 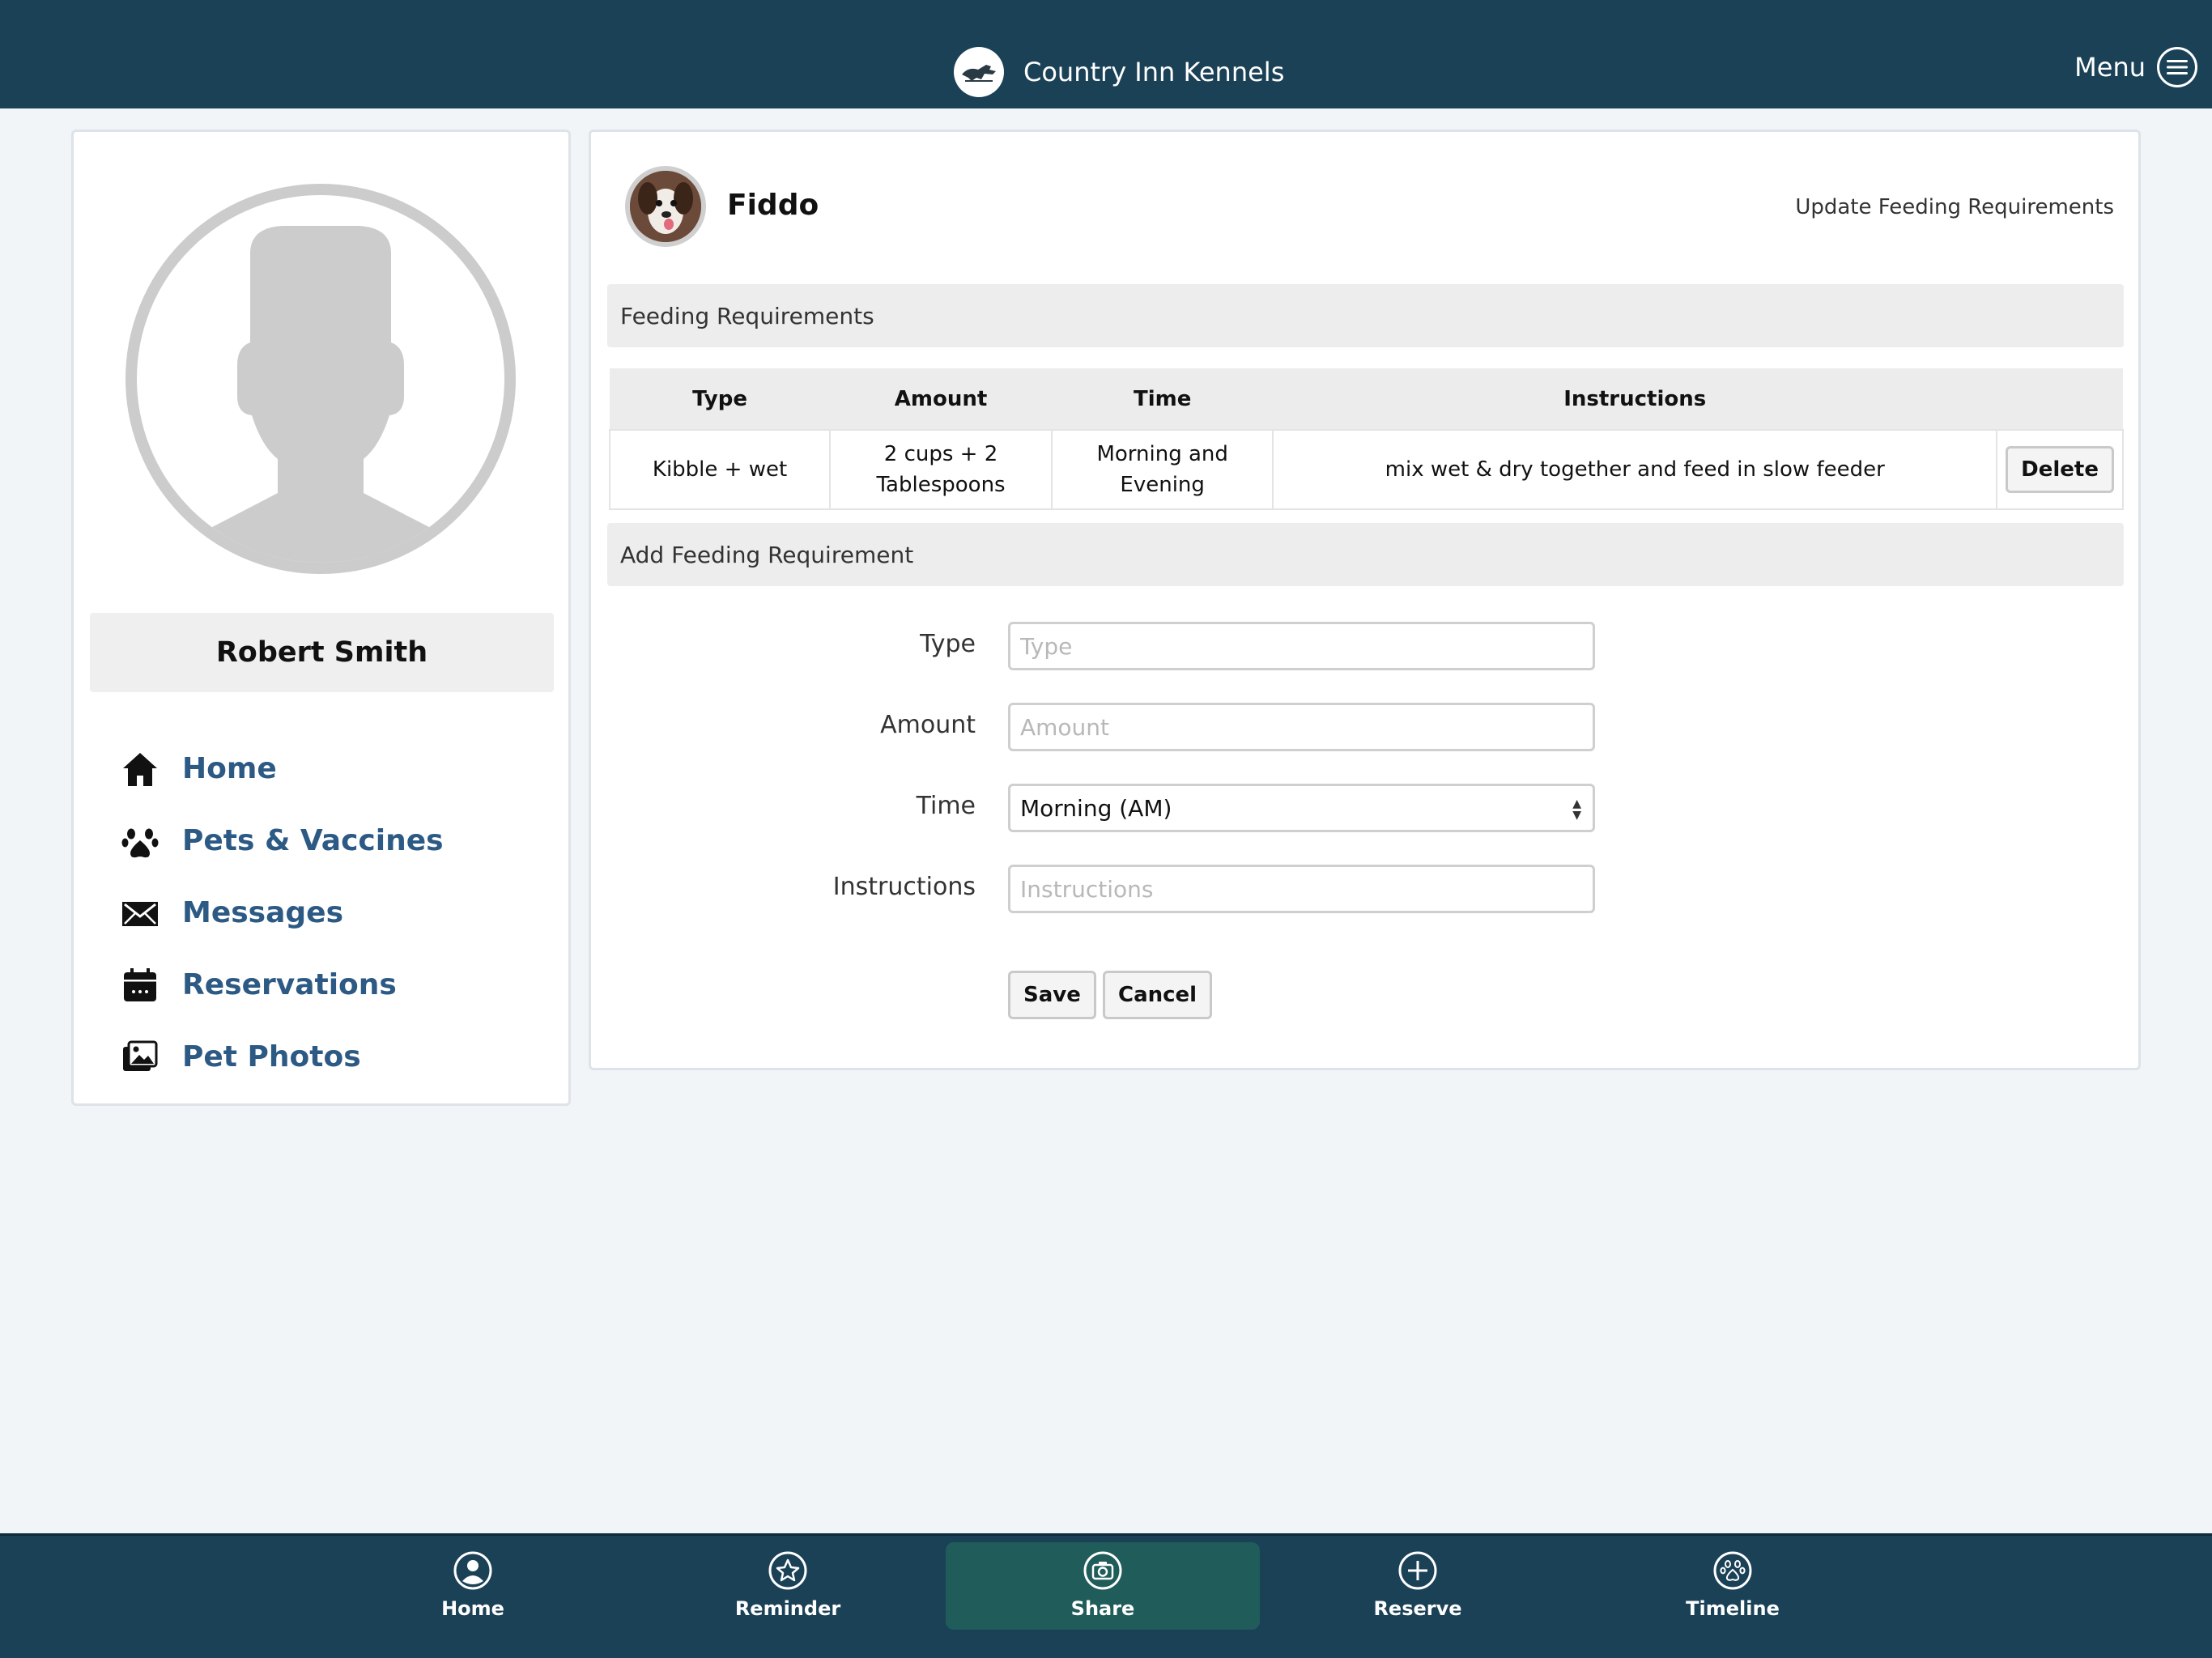 I want to click on instructions-input, so click(x=1302, y=889).